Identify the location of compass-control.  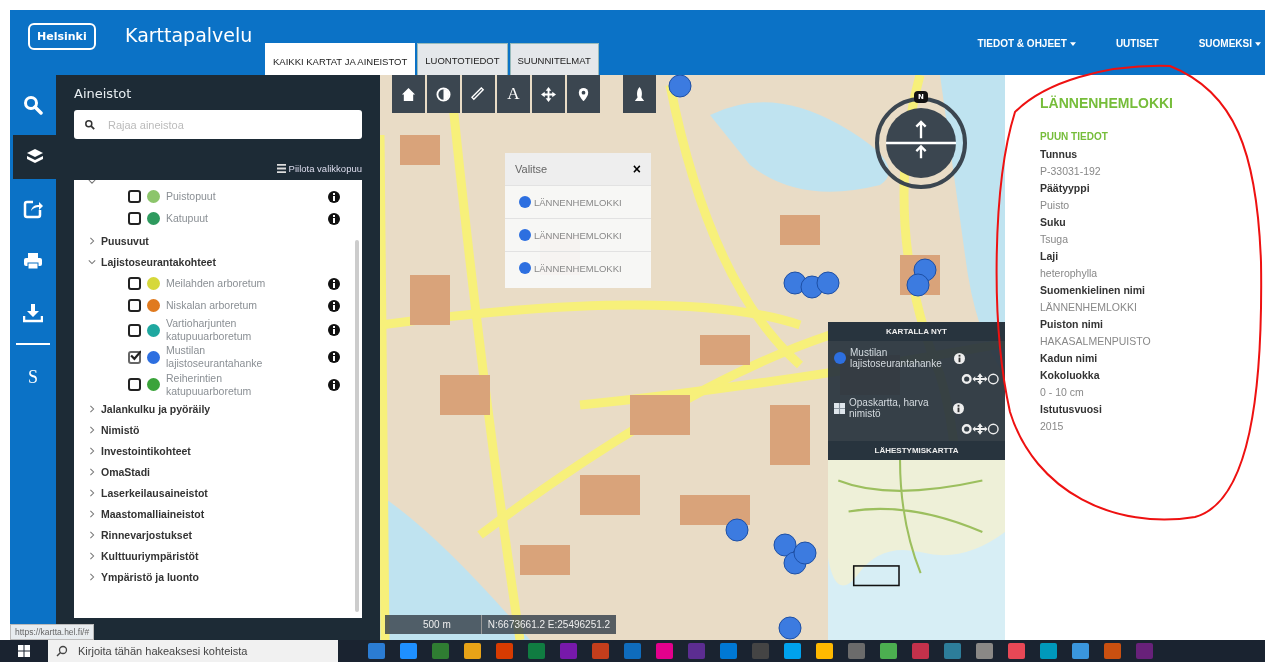
(921, 143).